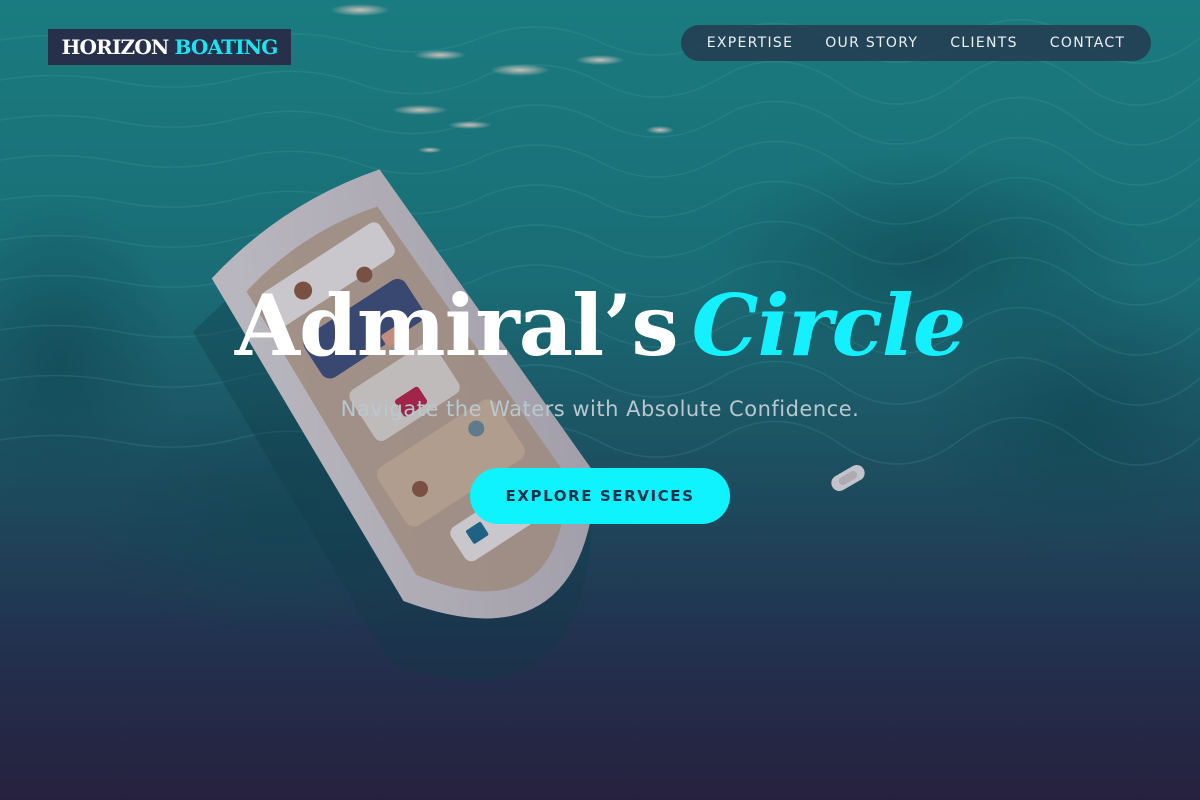  What do you see at coordinates (750, 43) in the screenshot?
I see `nav-link-expertise: EXPERTISE` at bounding box center [750, 43].